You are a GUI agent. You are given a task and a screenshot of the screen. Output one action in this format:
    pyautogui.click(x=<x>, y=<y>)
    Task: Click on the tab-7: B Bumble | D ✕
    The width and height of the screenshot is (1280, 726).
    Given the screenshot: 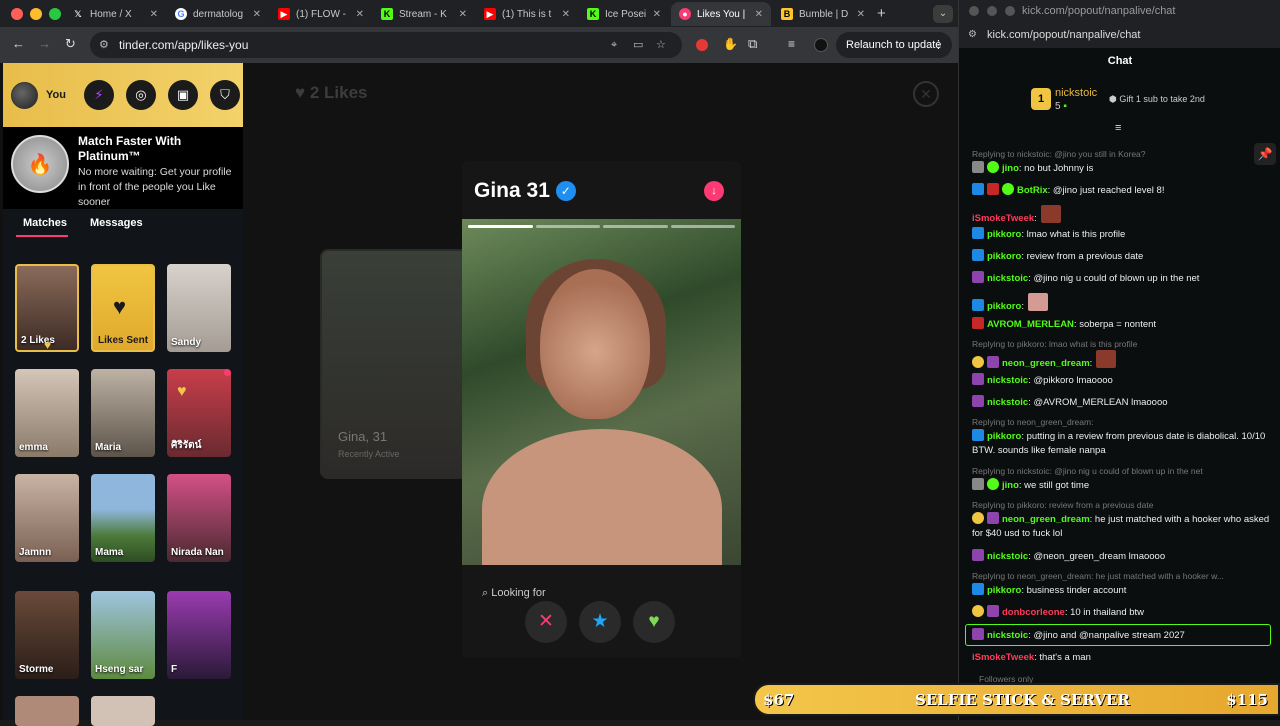 What is the action you would take?
    pyautogui.click(x=823, y=14)
    